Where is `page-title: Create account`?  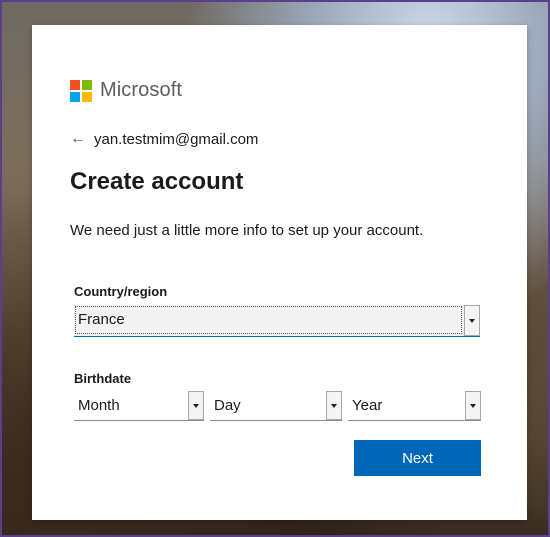 page-title: Create account is located at coordinates (157, 181).